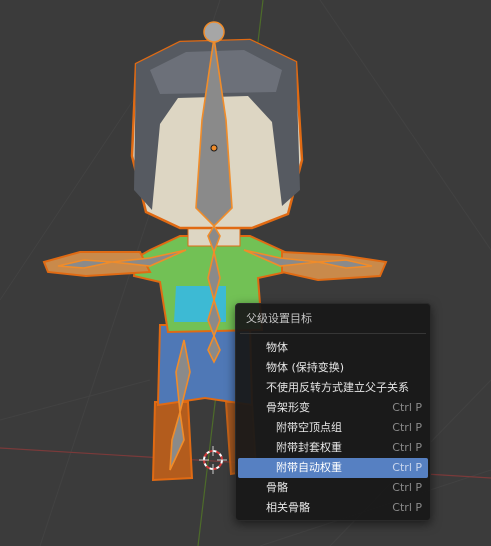  What do you see at coordinates (309, 427) in the screenshot?
I see `menu-item-label: 附带空顶点组` at bounding box center [309, 427].